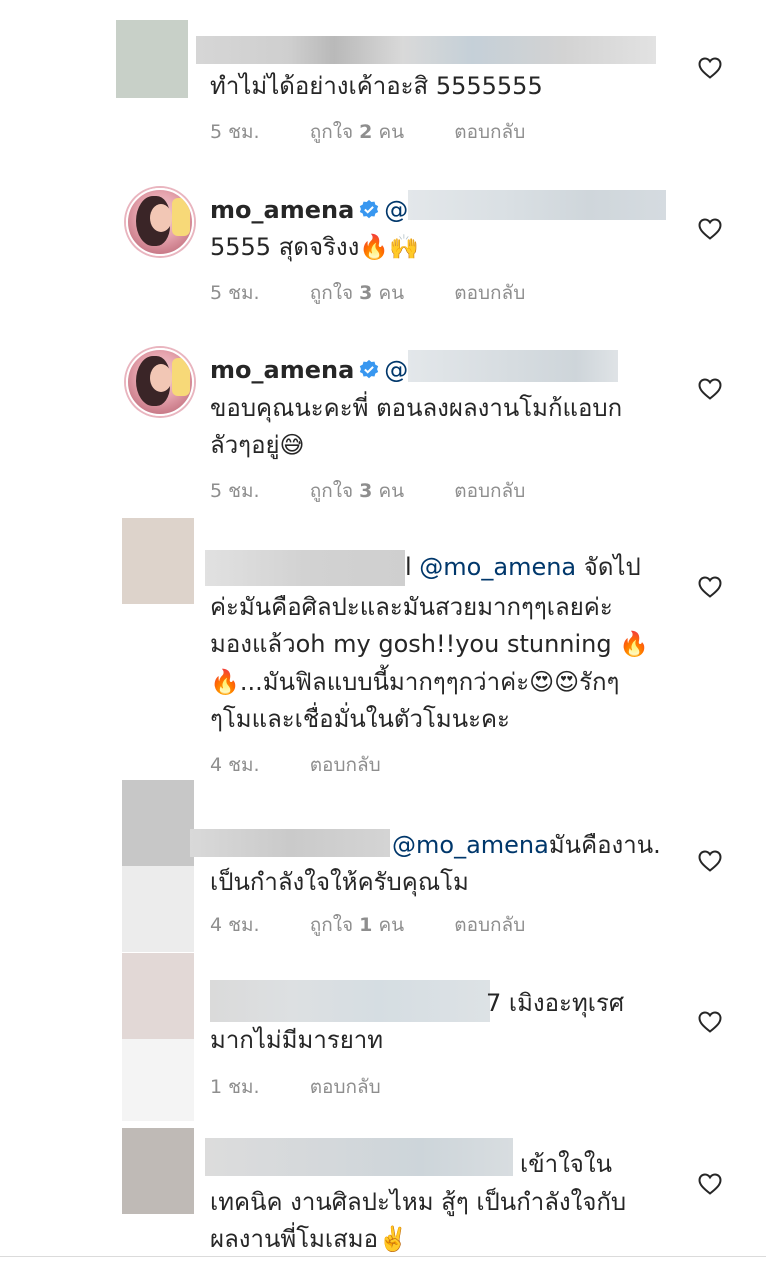 The height and width of the screenshot is (1280, 766). Describe the element at coordinates (411, 607) in the screenshot. I see `comment-text-line: ค่ะมันคือศิลปะและมันสวยมากๆๆเลยค่ะ` at that location.